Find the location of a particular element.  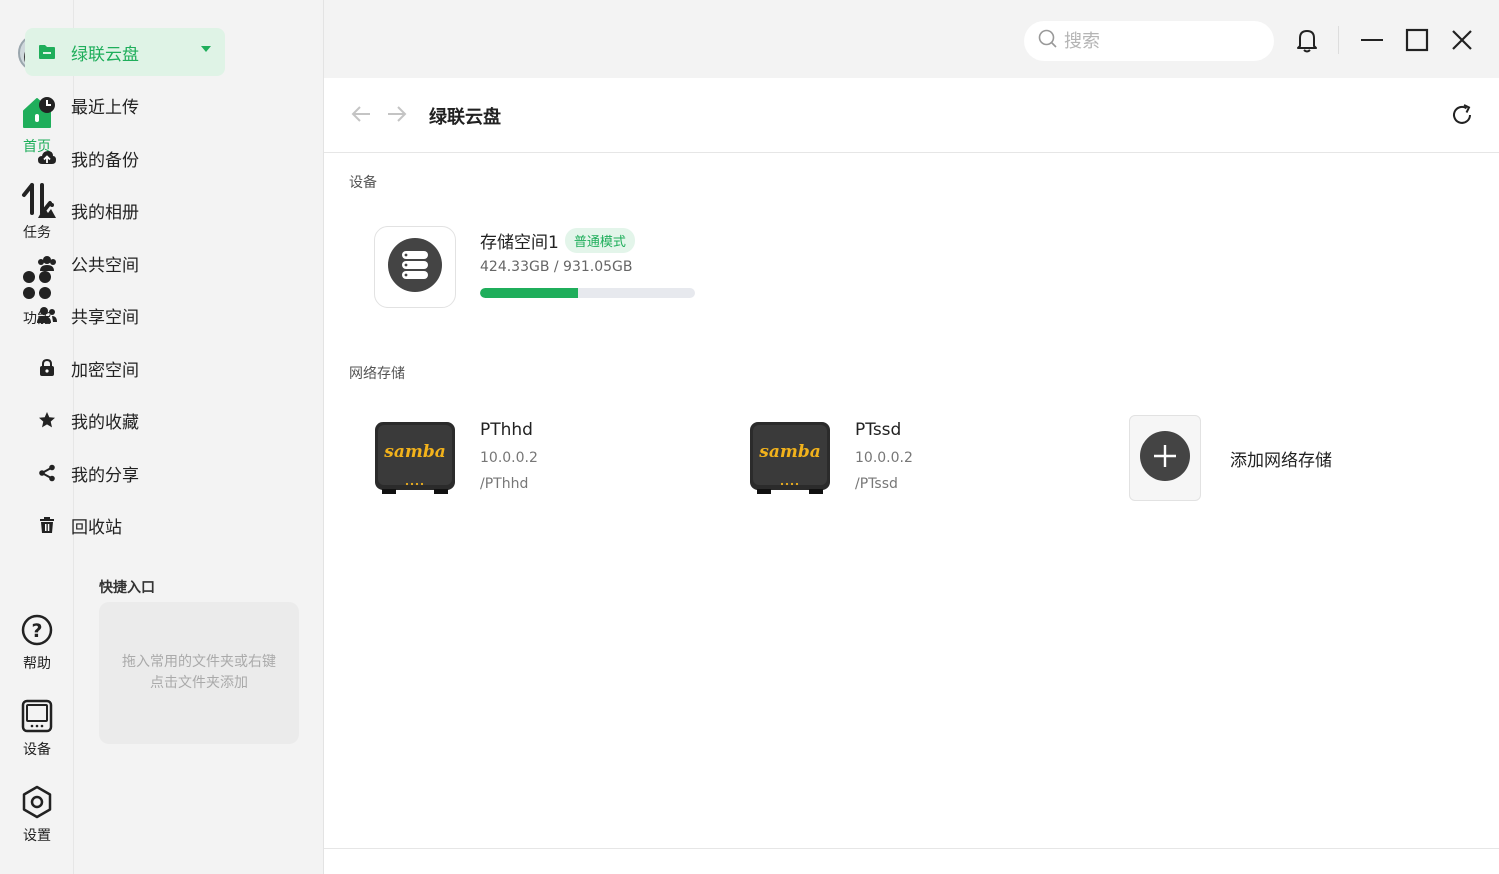

nav-item-label: 共享空间 is located at coordinates (105, 317).